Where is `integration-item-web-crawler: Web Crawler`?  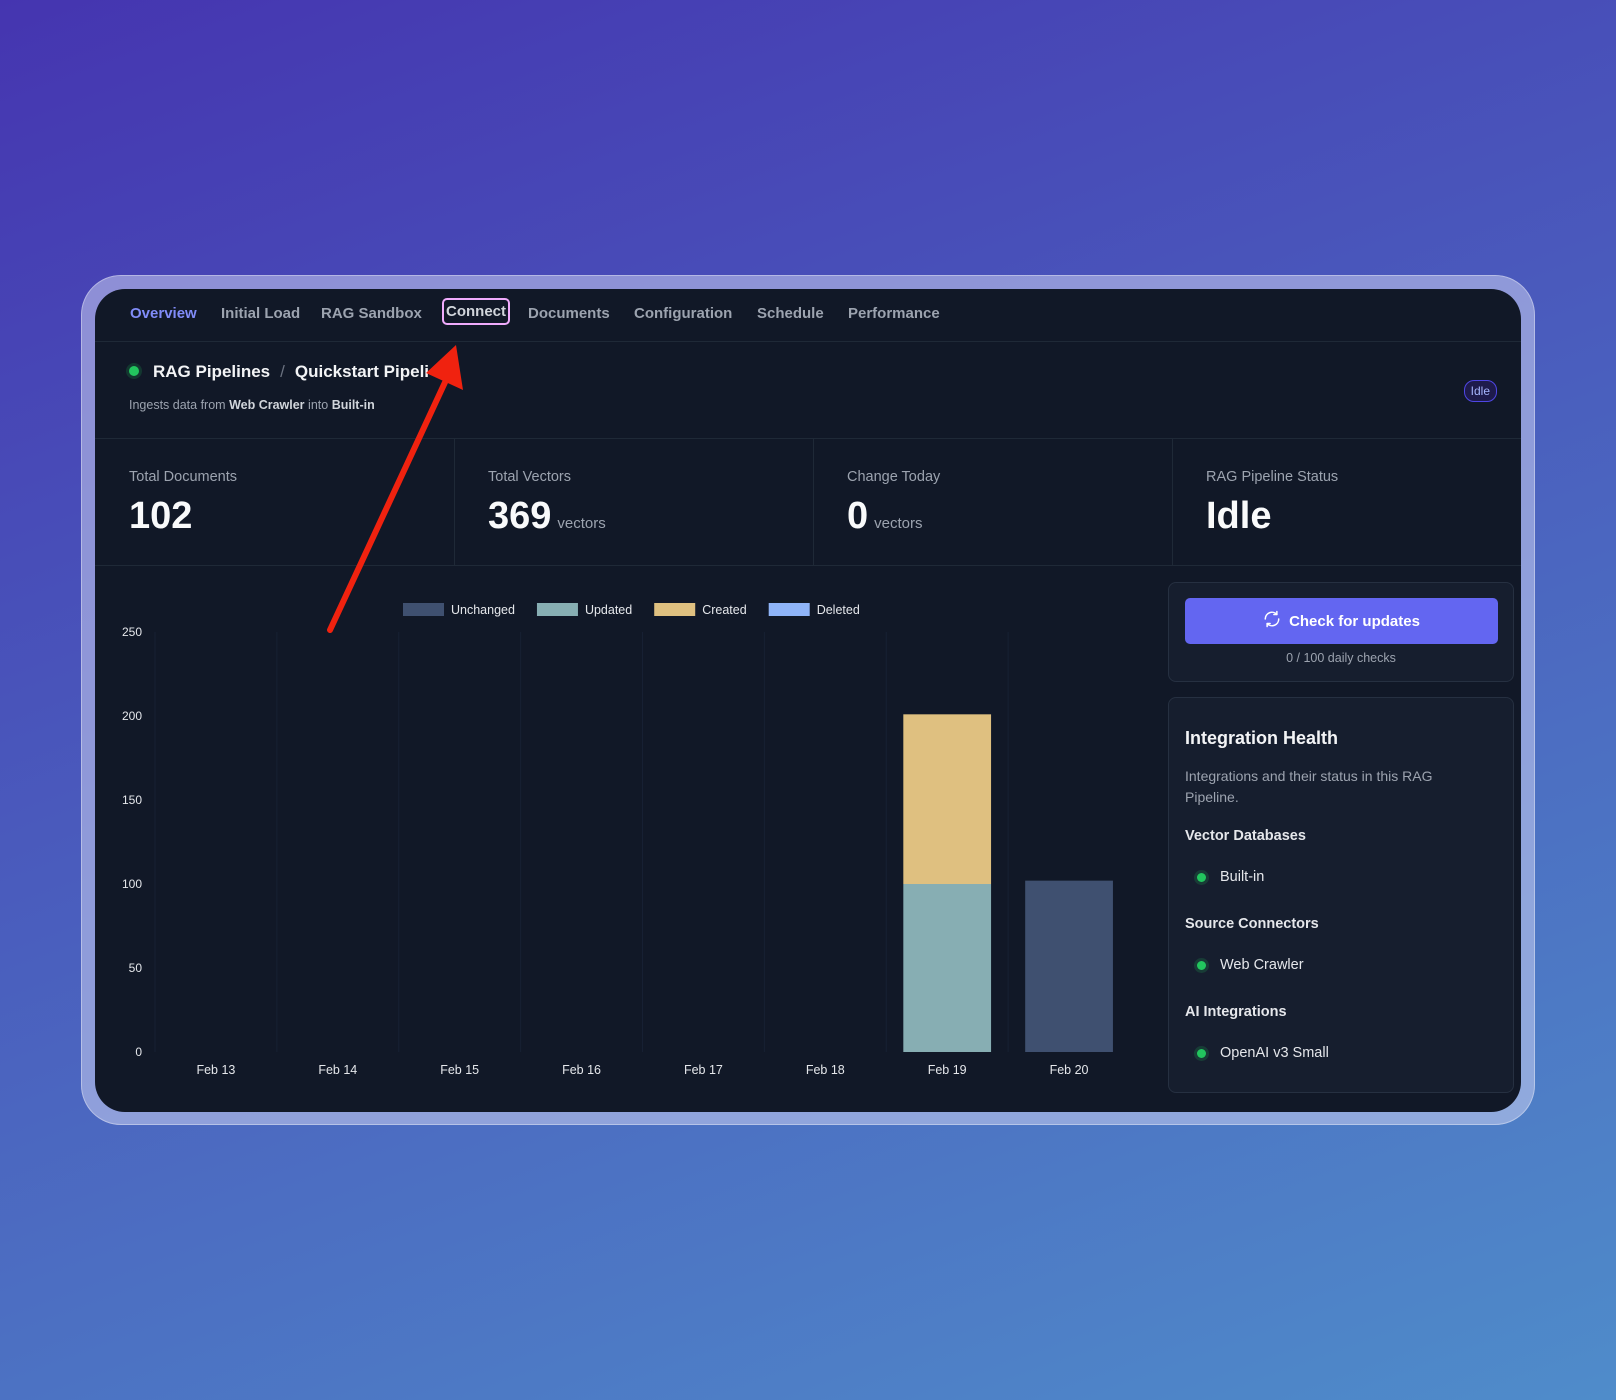
integration-item-web-crawler: Web Crawler is located at coordinates (1250, 965).